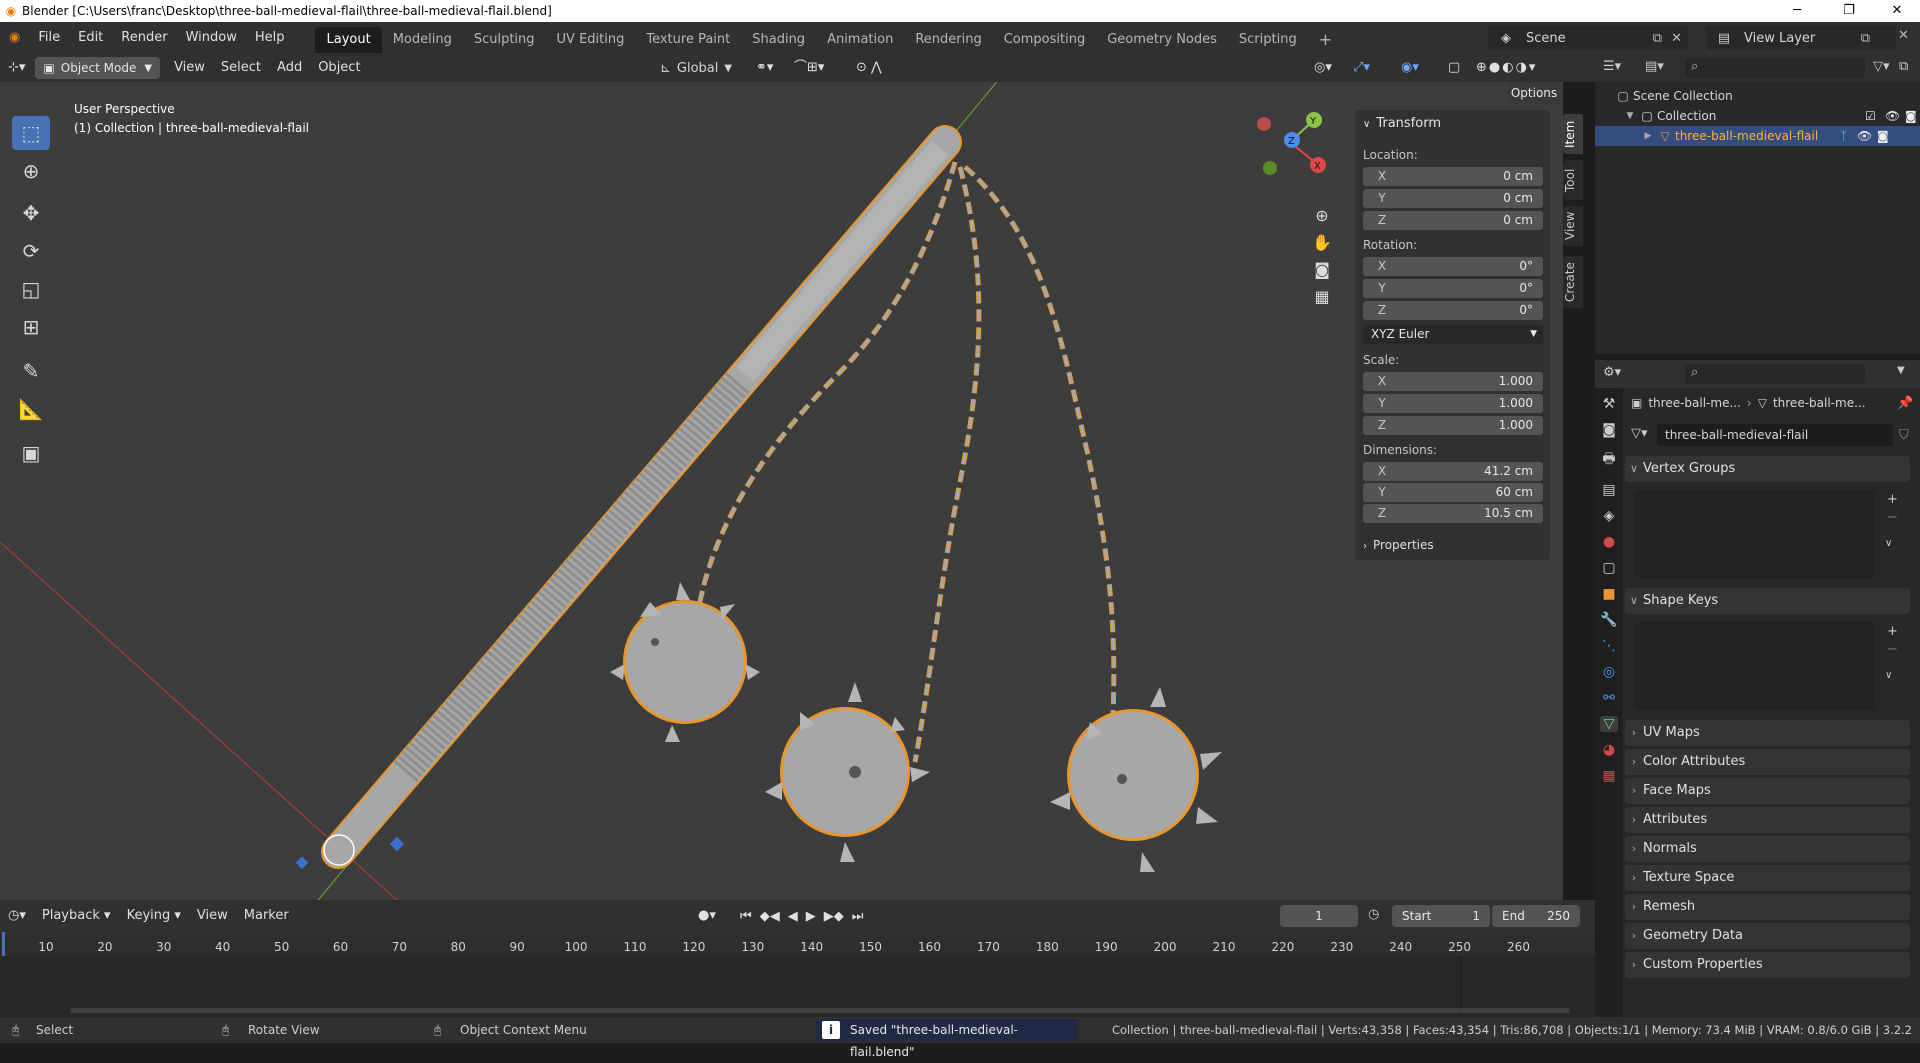  I want to click on npanel-tab-item: Item, so click(1573, 134).